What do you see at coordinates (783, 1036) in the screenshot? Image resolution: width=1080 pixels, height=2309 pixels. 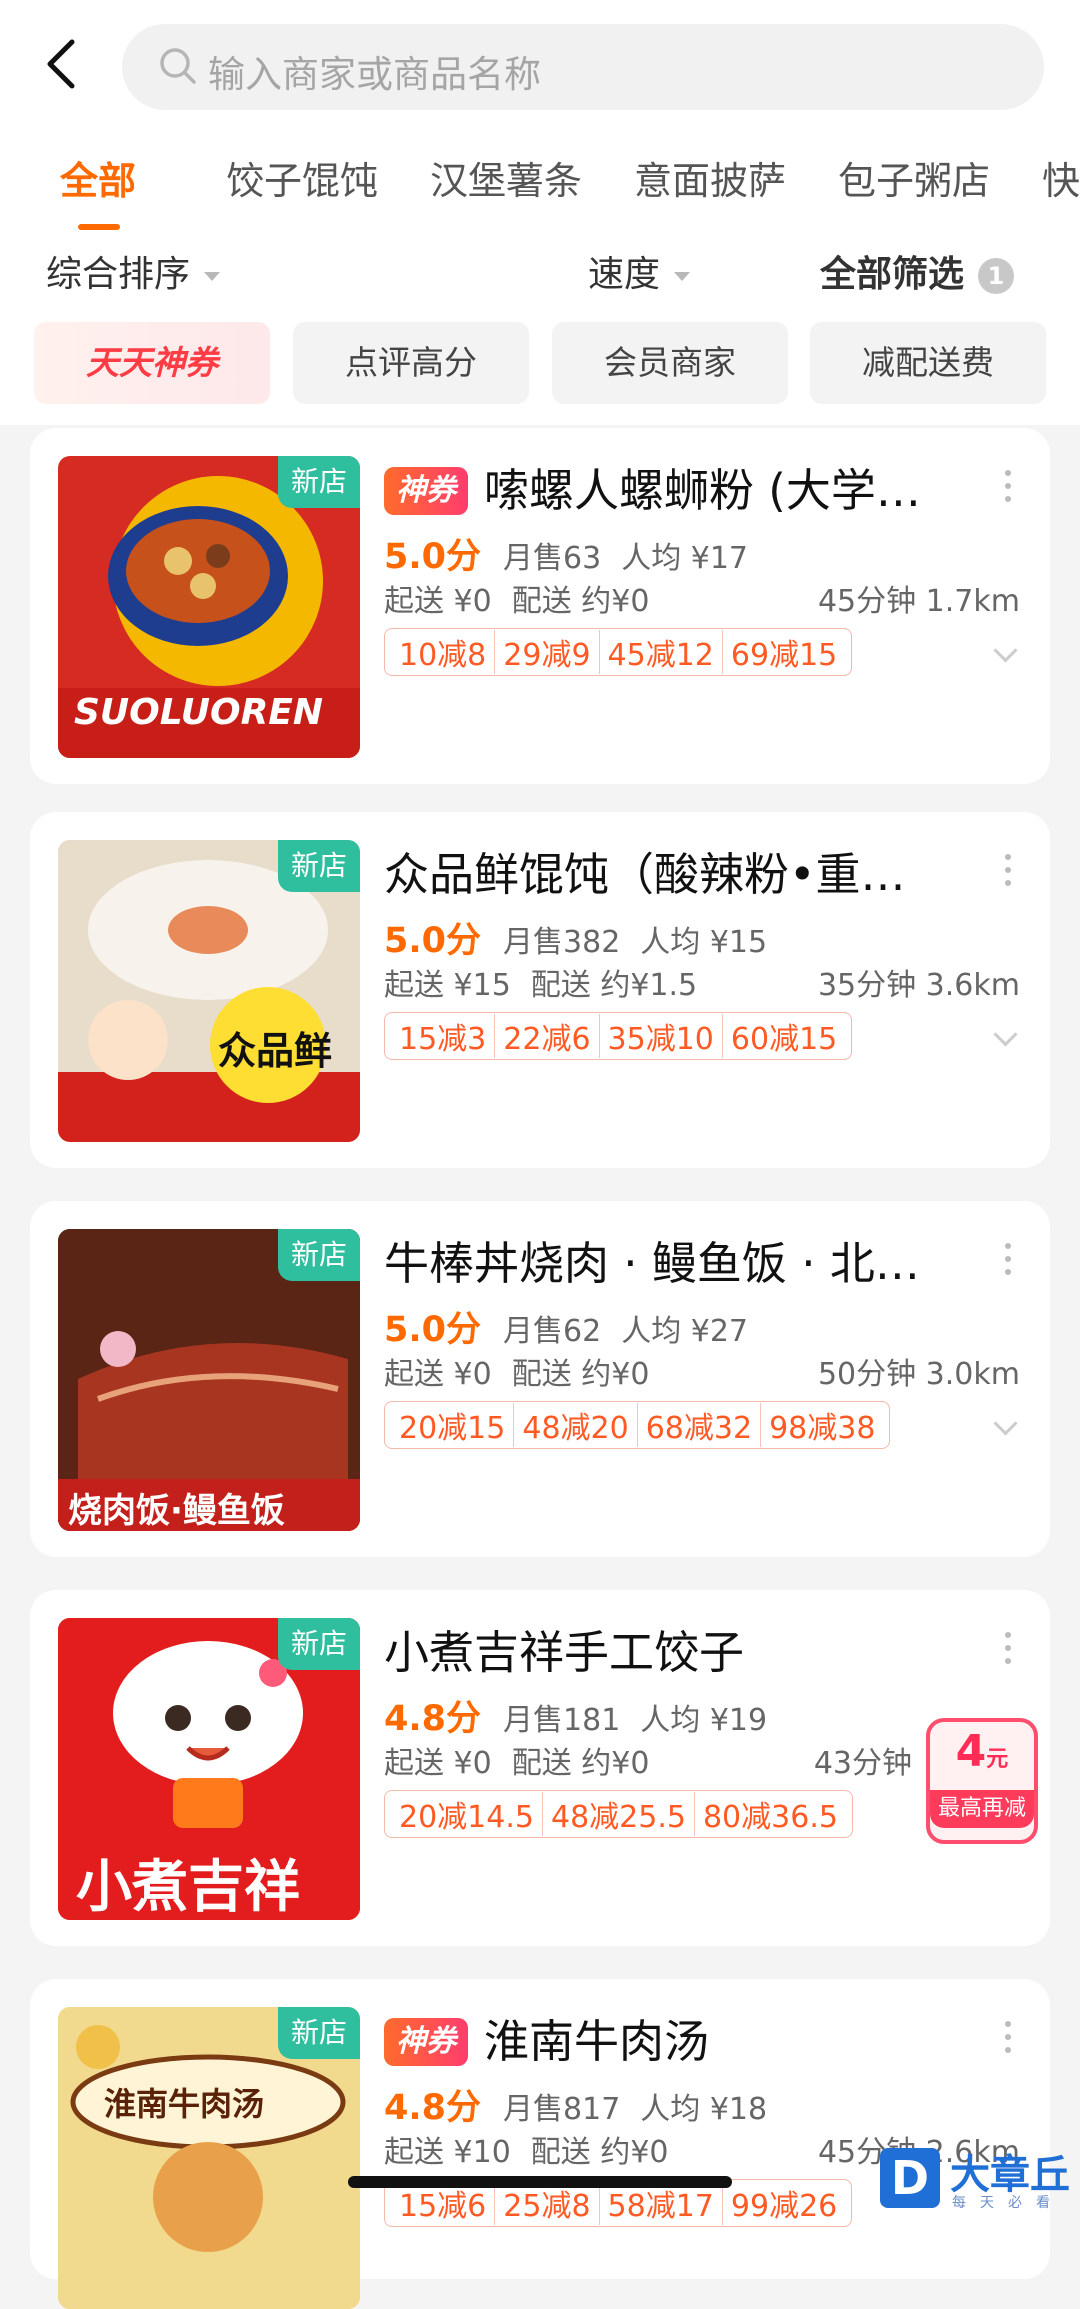 I see `promo-tag: 60减15` at bounding box center [783, 1036].